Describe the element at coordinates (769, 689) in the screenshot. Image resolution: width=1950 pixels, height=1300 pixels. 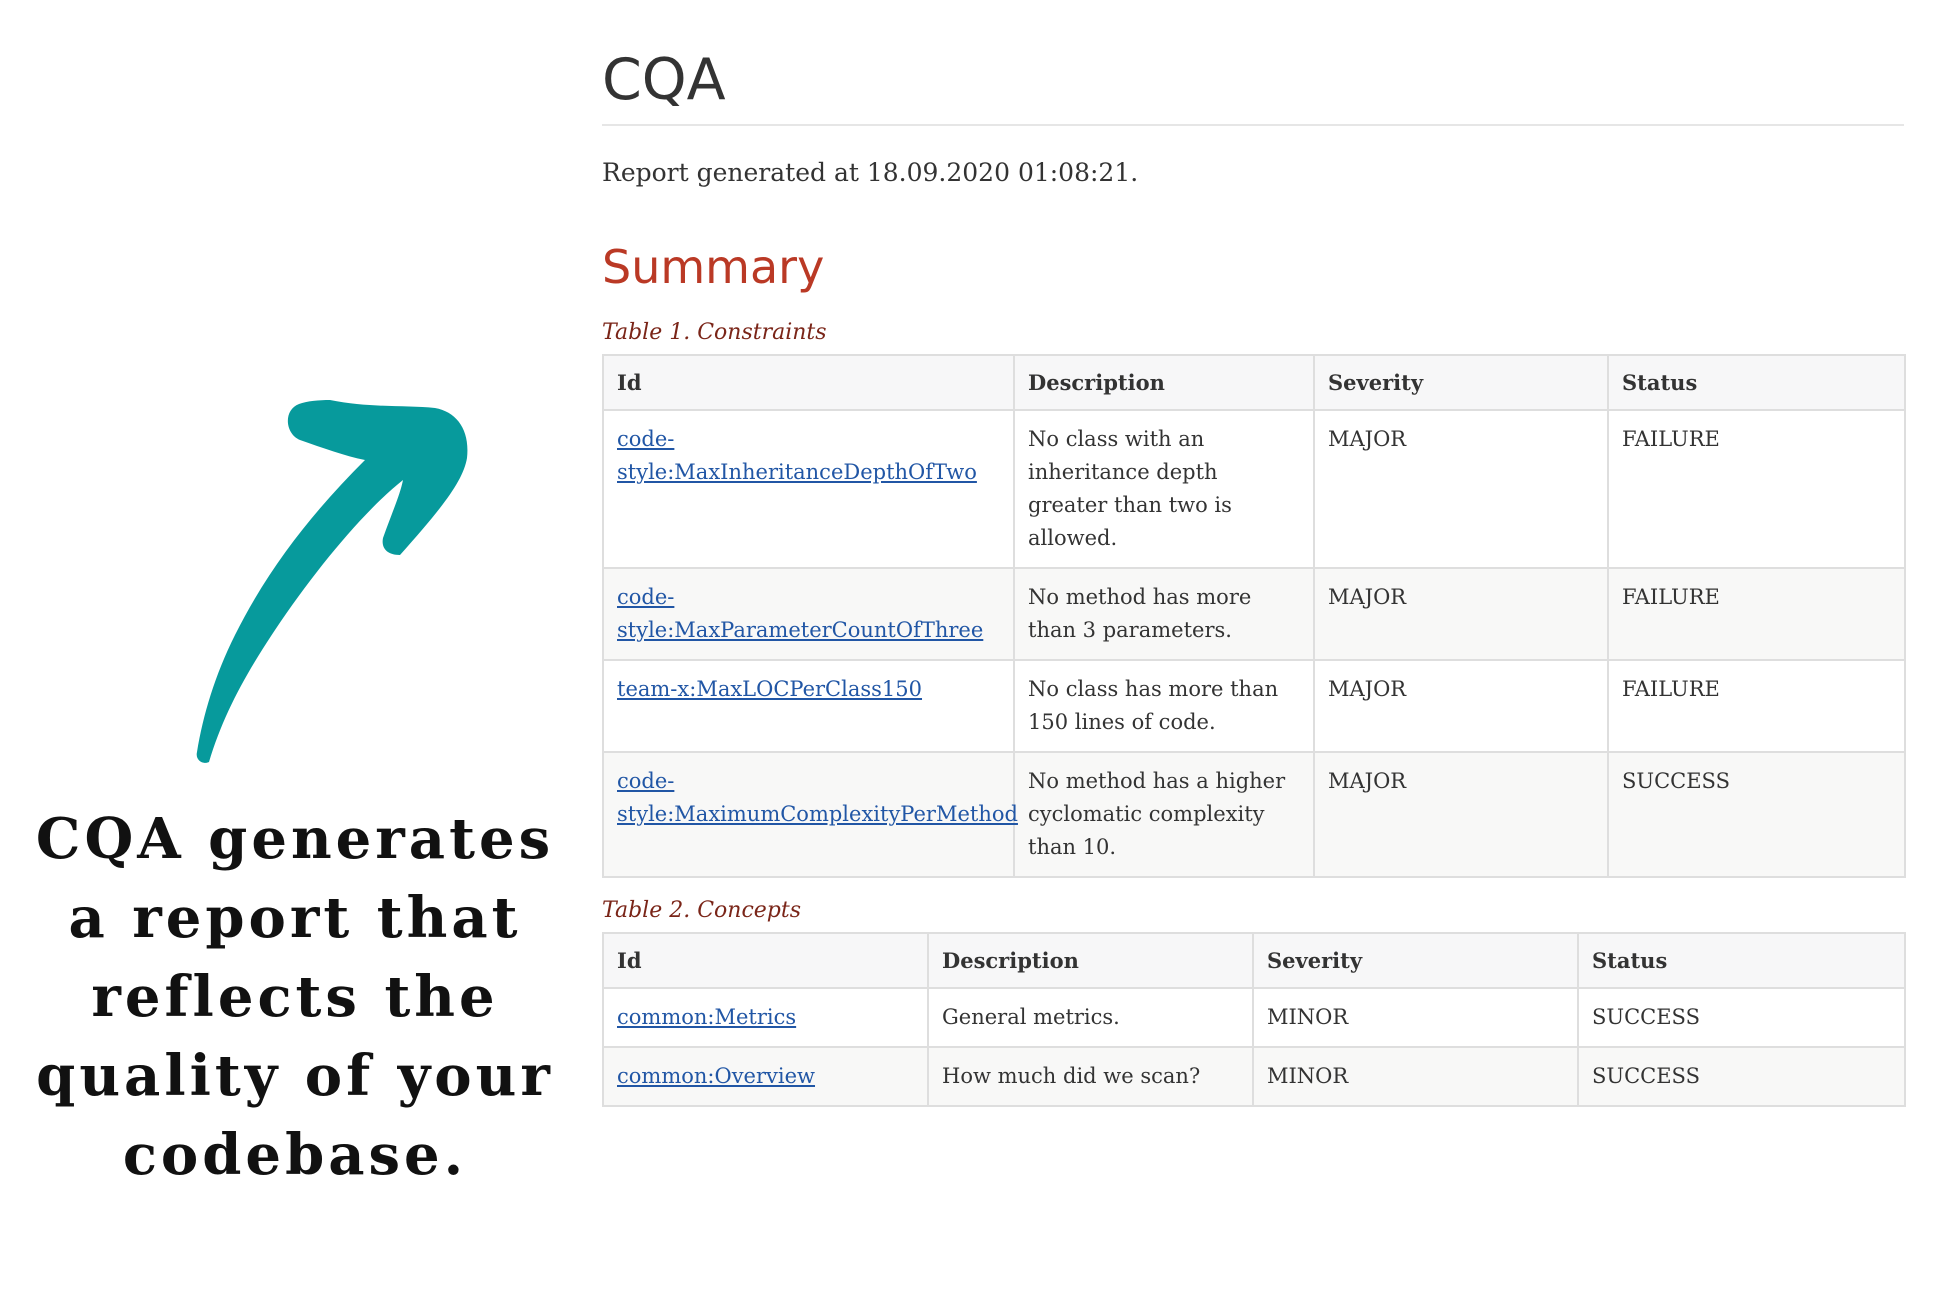
I see `constraint-link: team-x:MaxLOCPerClass150` at that location.